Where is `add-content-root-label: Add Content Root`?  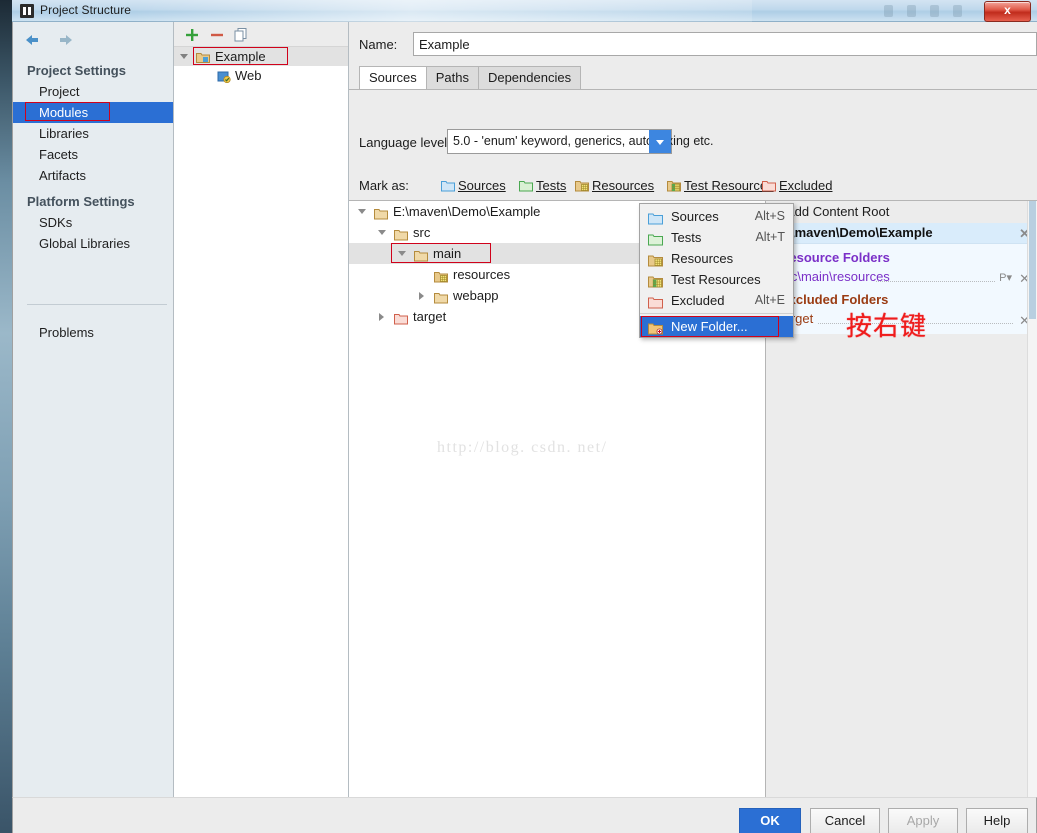 add-content-root-label: Add Content Root is located at coordinates (838, 211).